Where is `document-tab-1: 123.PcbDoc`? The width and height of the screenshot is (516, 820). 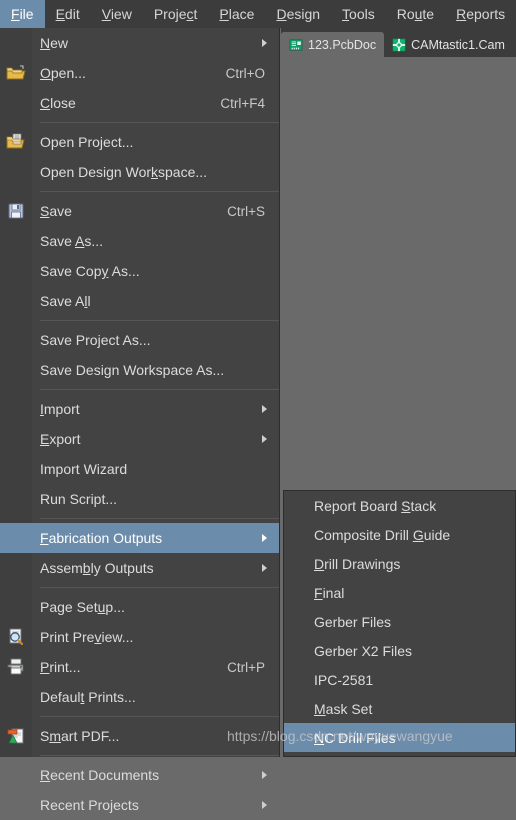
document-tab-1: 123.PcbDoc is located at coordinates (333, 44).